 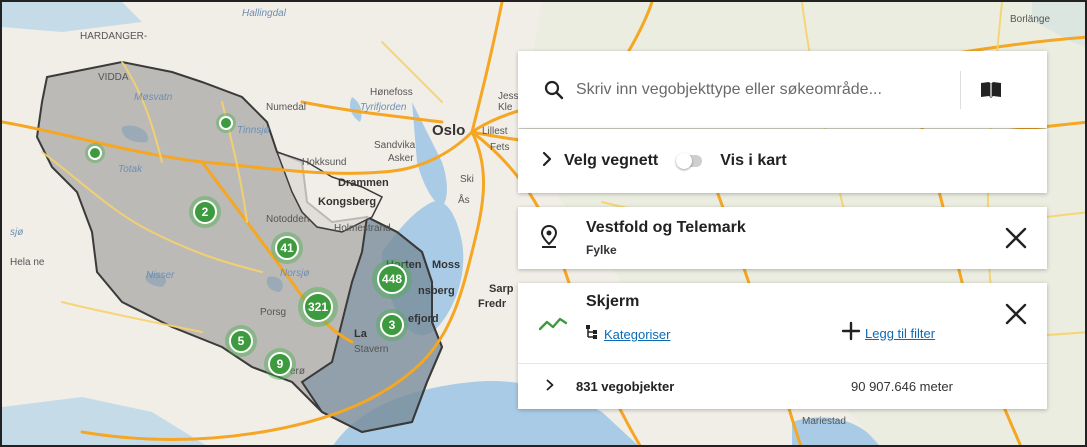 I want to click on toggle-knob, so click(x=684, y=161).